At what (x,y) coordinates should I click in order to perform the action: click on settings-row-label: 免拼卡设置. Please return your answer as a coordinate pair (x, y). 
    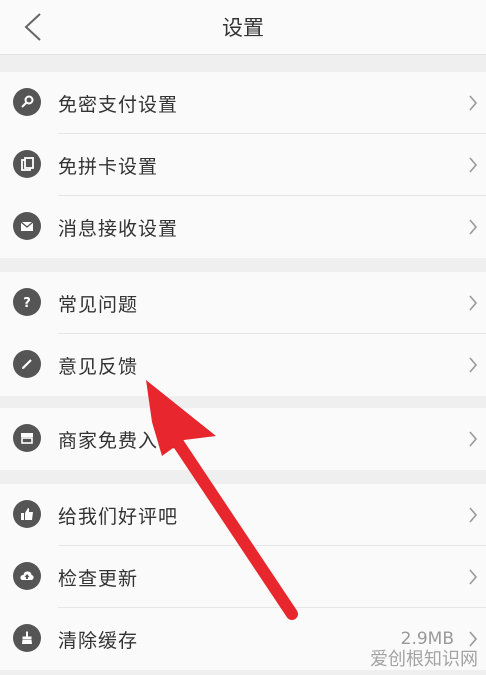
    Looking at the image, I should click on (108, 166).